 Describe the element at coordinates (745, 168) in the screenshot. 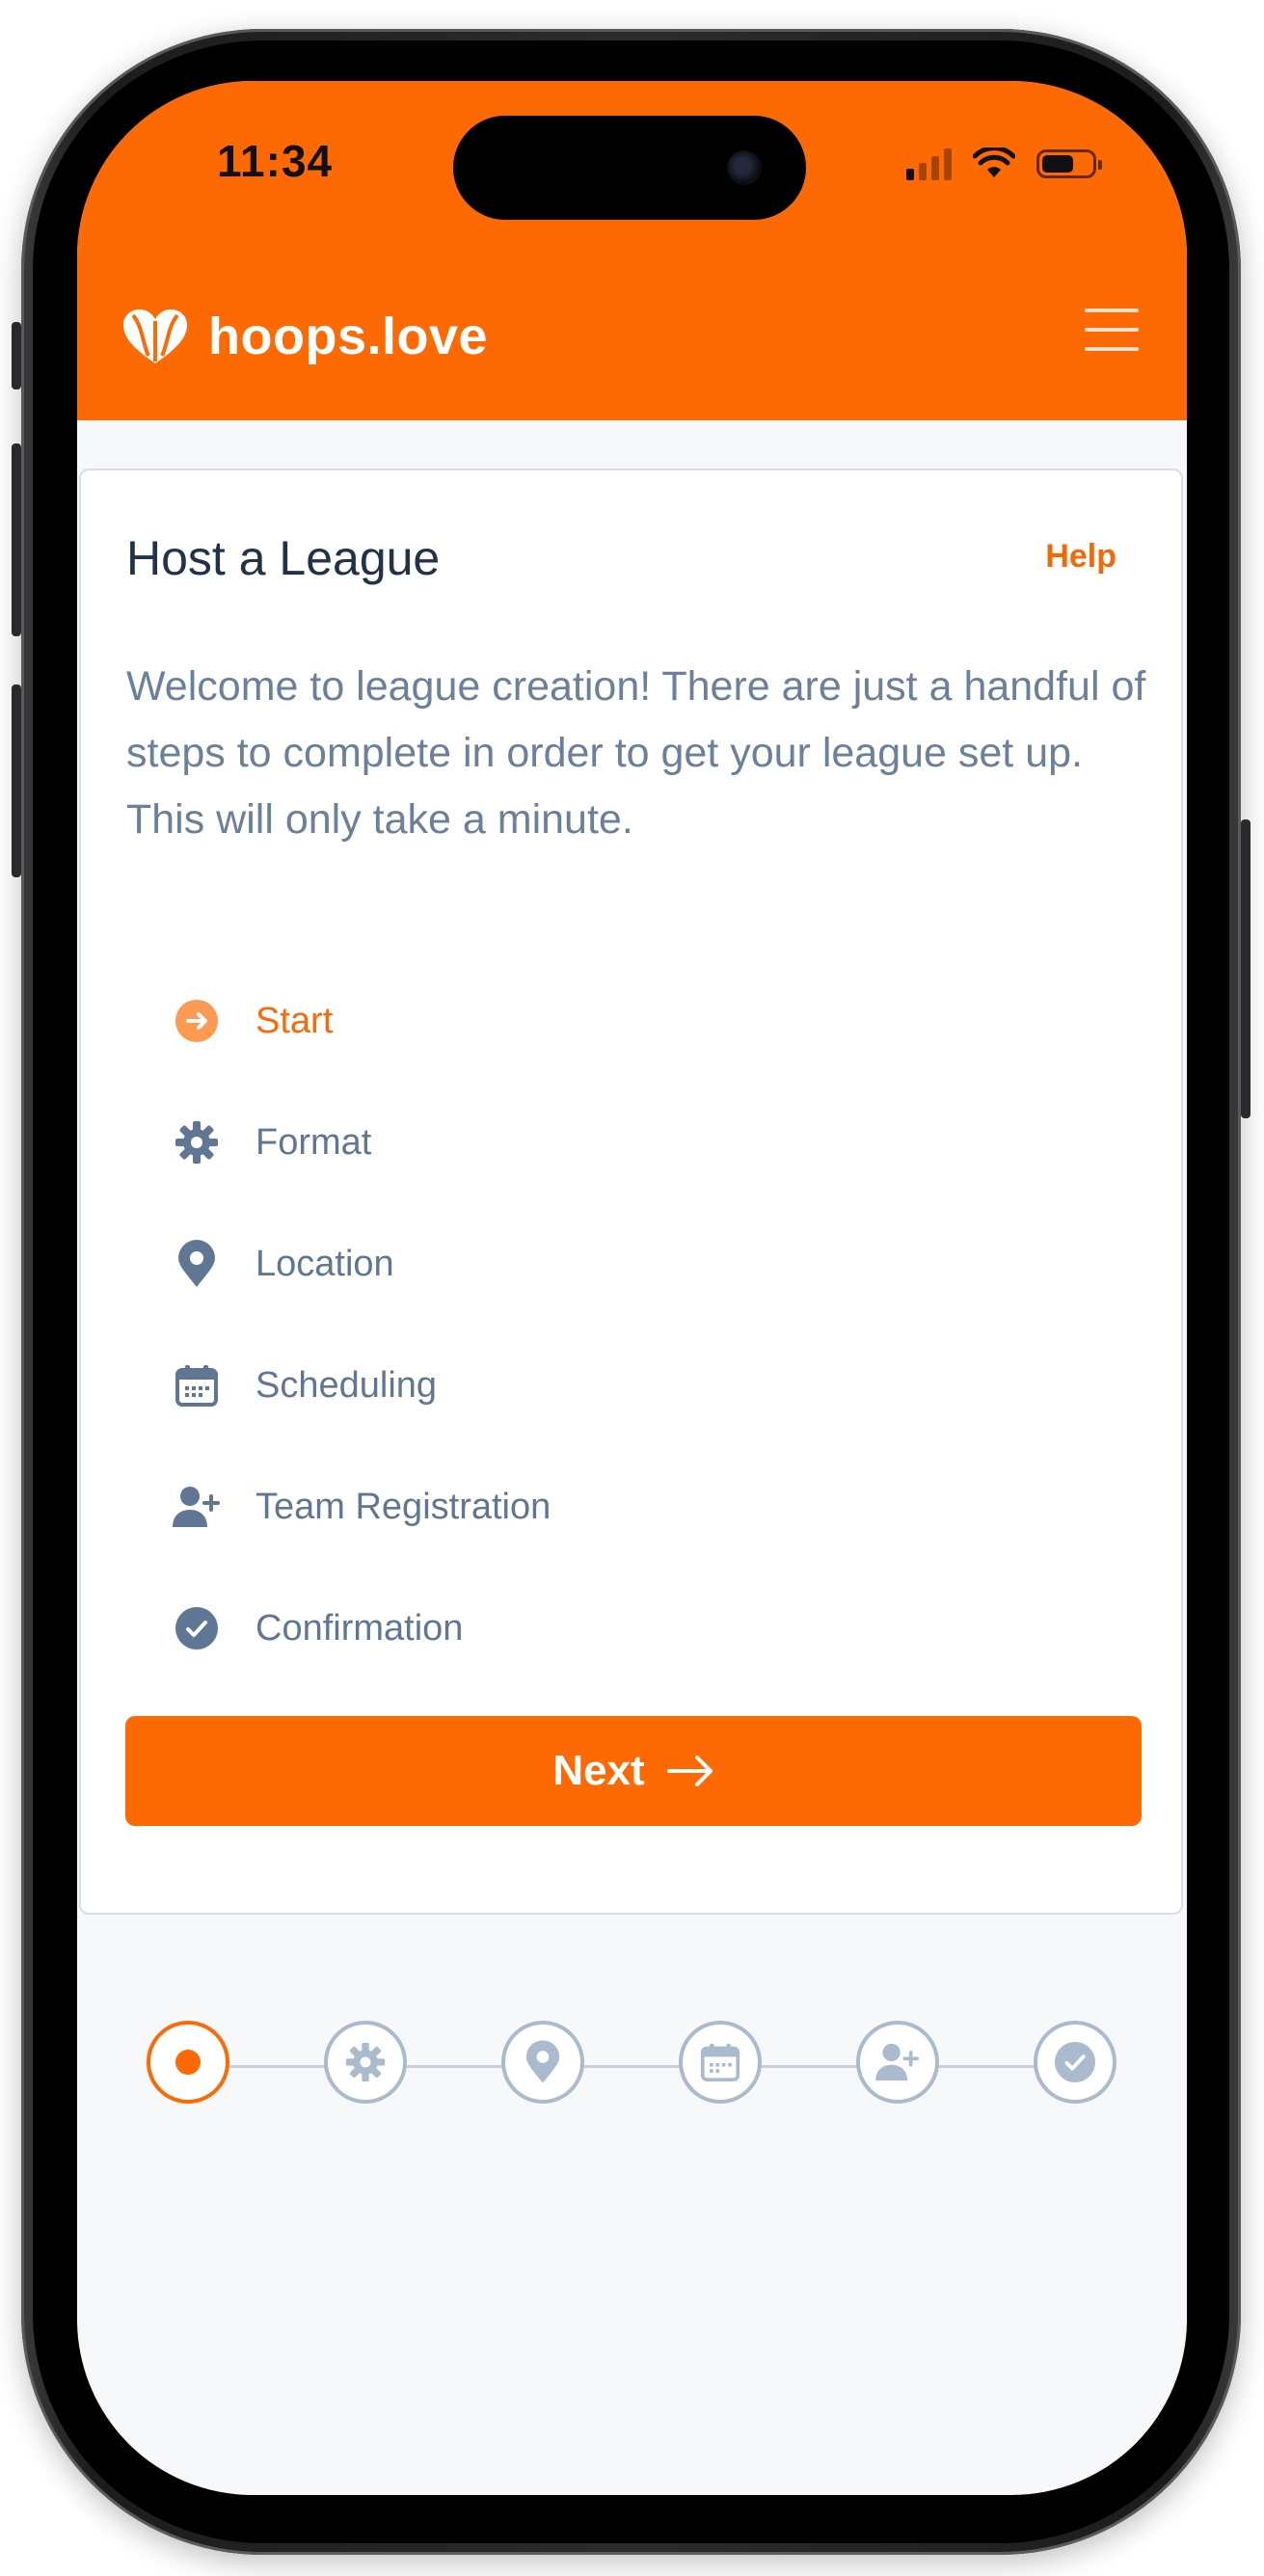

I see `camera-icon` at that location.